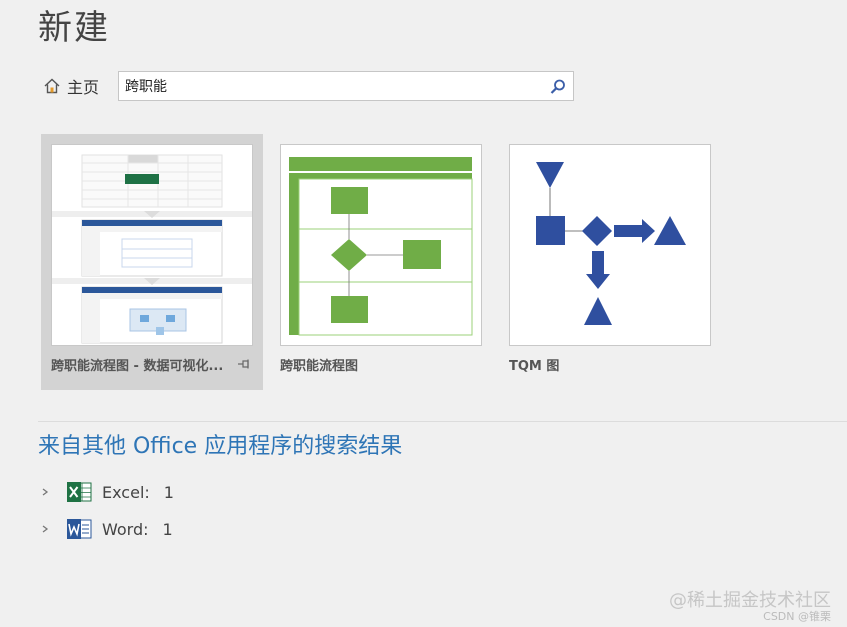 The image size is (847, 627). What do you see at coordinates (244, 364) in the screenshot?
I see `pin-icon` at bounding box center [244, 364].